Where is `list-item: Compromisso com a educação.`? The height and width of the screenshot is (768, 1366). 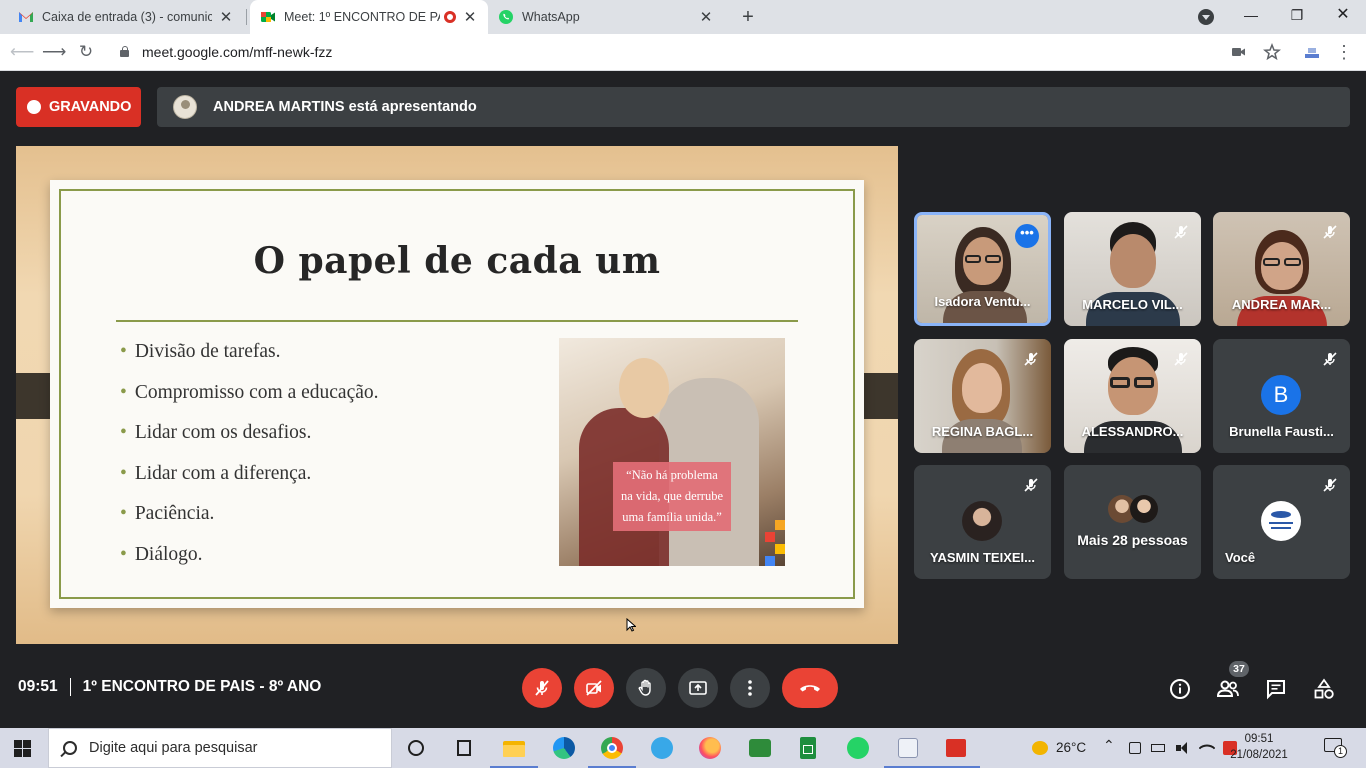
list-item: Compromisso com a educação. is located at coordinates (249, 401).